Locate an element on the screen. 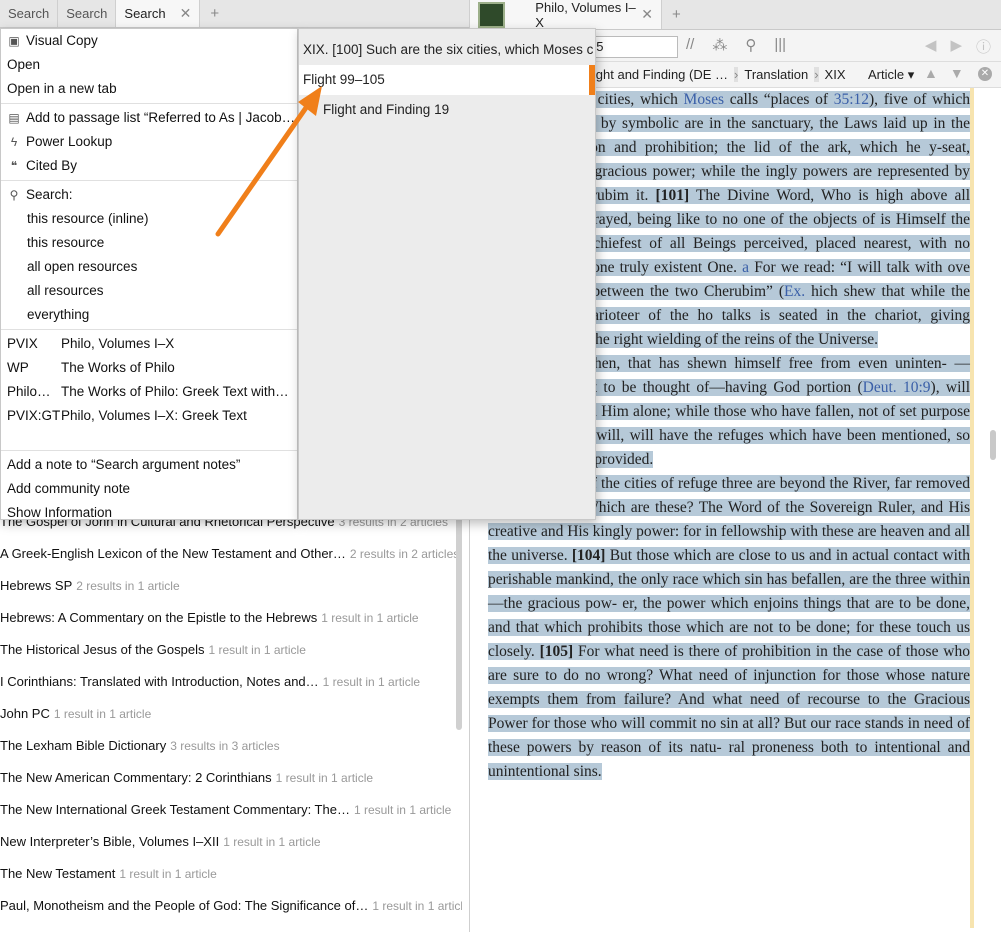 Image resolution: width=1001 pixels, height=932 pixels. tab-search-3: Search ✕ is located at coordinates (158, 13).